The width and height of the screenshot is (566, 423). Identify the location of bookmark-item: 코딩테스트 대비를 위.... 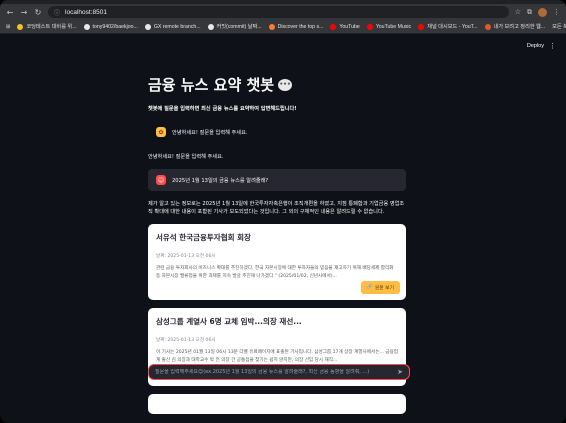
(47, 26).